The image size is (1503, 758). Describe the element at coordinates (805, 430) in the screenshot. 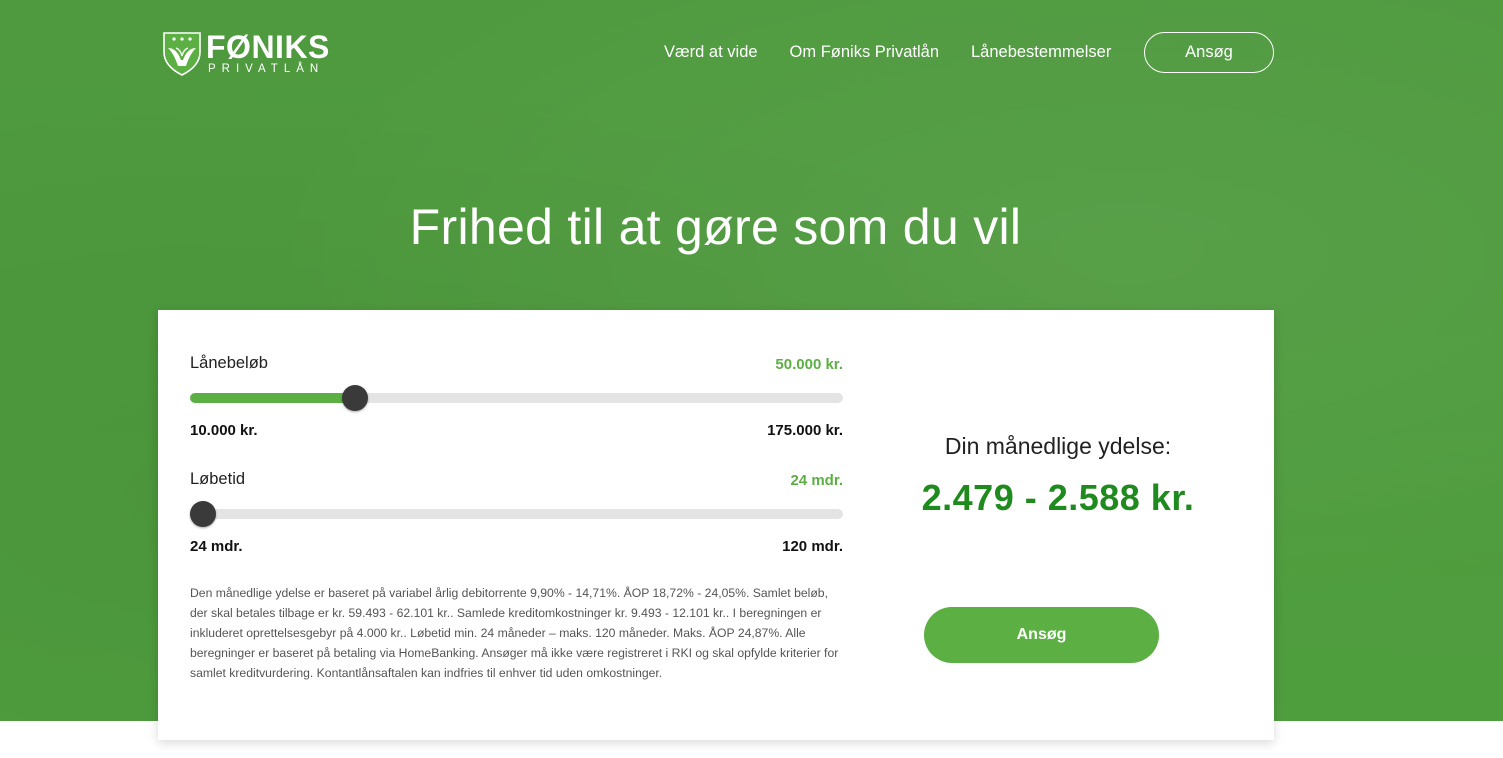

I see `loan-amount-max: 175.000 kr.` at that location.